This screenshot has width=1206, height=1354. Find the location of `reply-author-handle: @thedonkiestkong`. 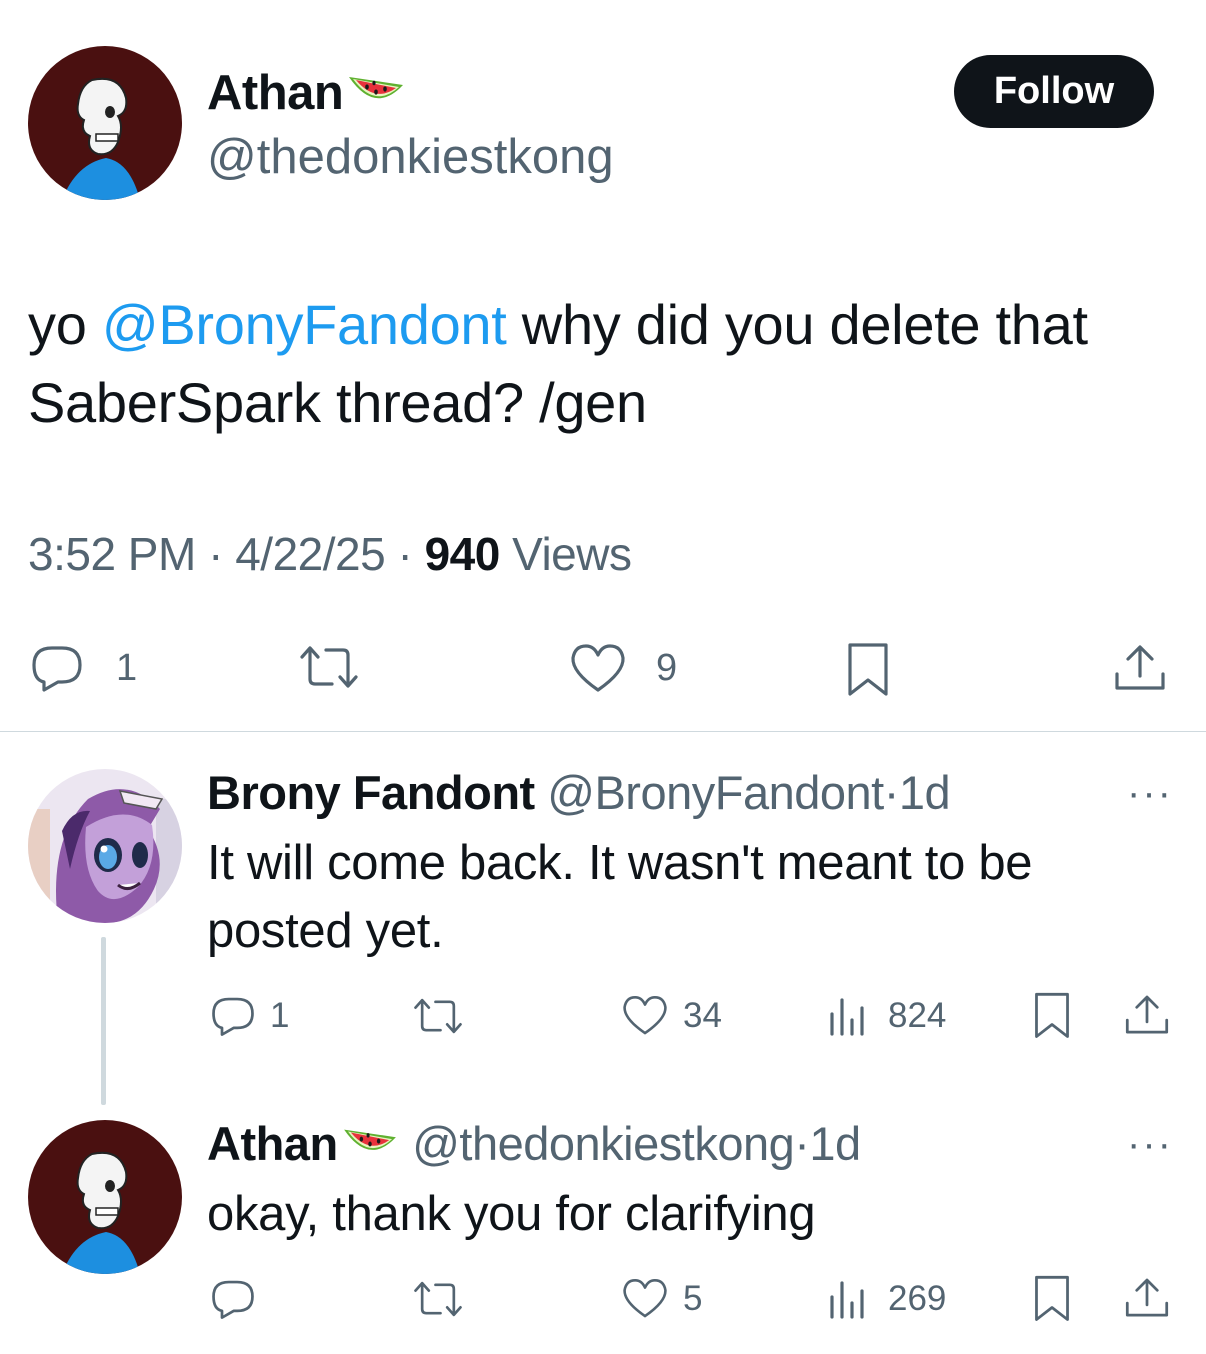

reply-author-handle: @thedonkiestkong is located at coordinates (603, 1143).